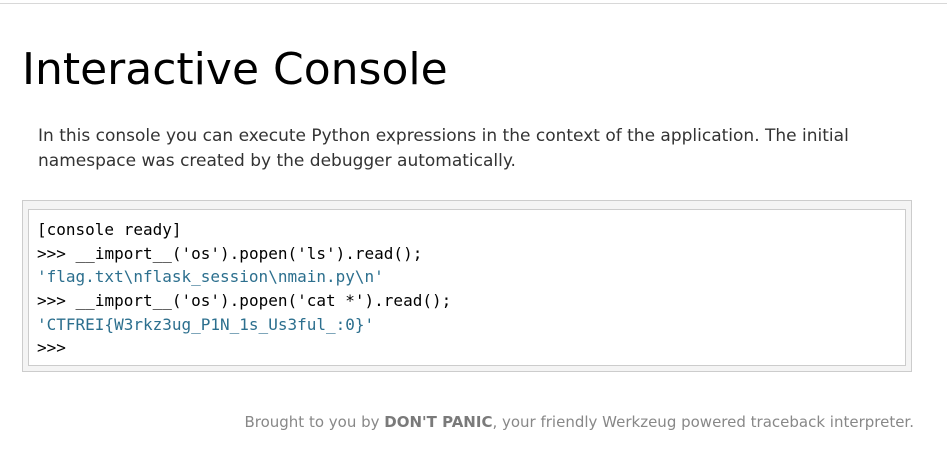 The width and height of the screenshot is (947, 449). Describe the element at coordinates (210, 277) in the screenshot. I see `console-result: 'flag.txt\nflask_session\nmain.py\n'` at that location.